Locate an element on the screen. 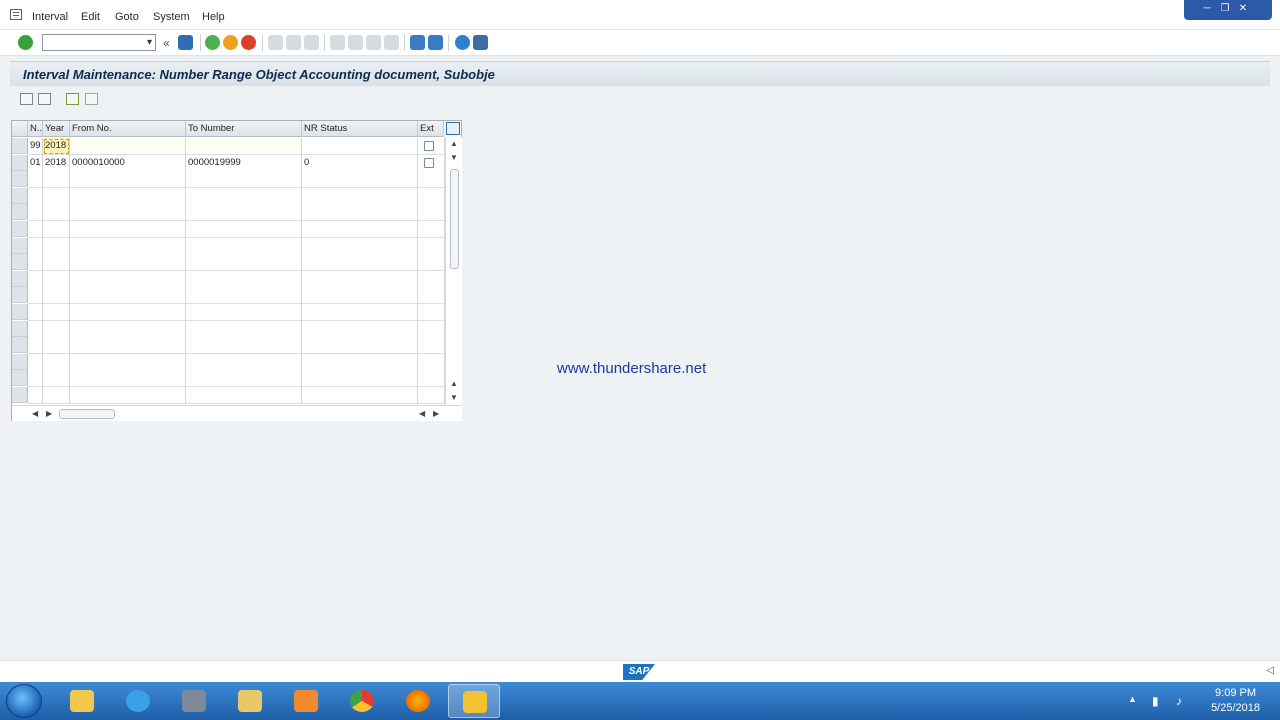  column-header-ext: Ext is located at coordinates (431, 129).